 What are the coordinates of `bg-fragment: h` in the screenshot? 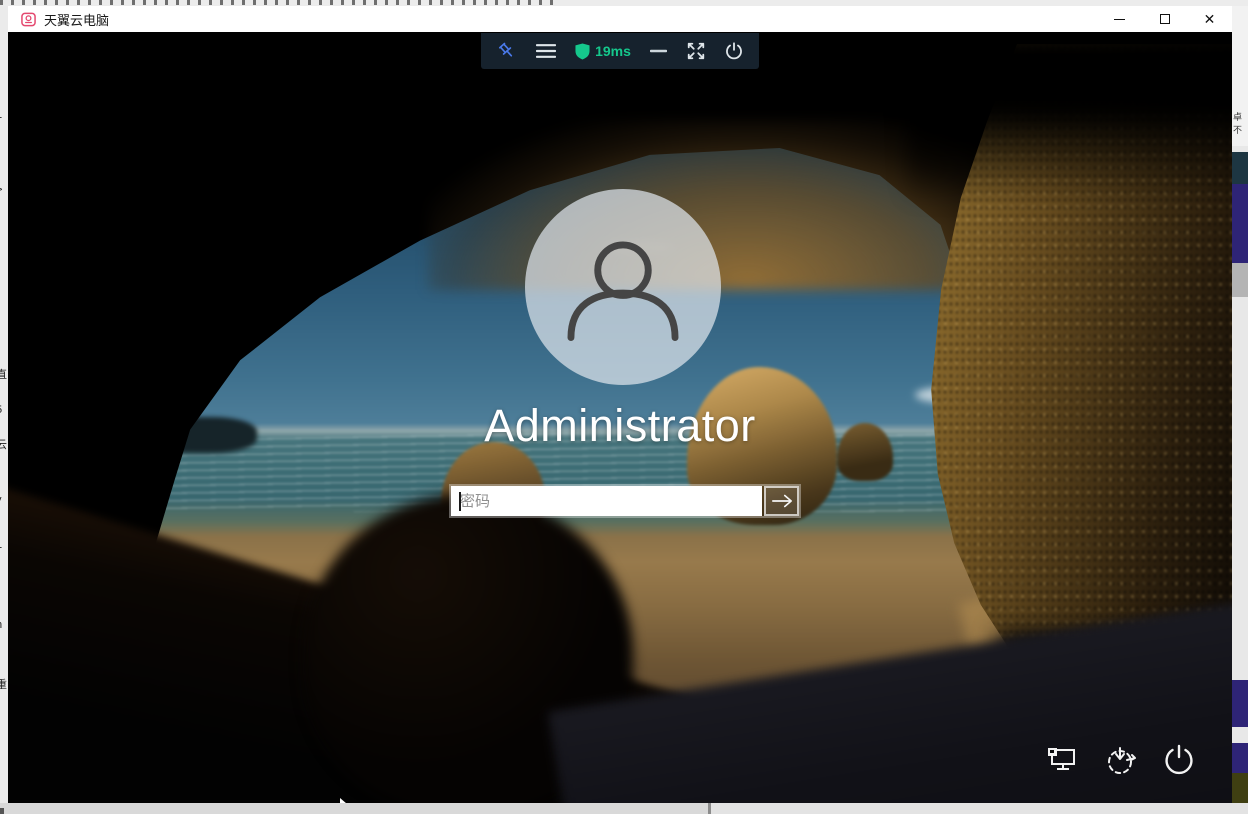 It's located at (1, 625).